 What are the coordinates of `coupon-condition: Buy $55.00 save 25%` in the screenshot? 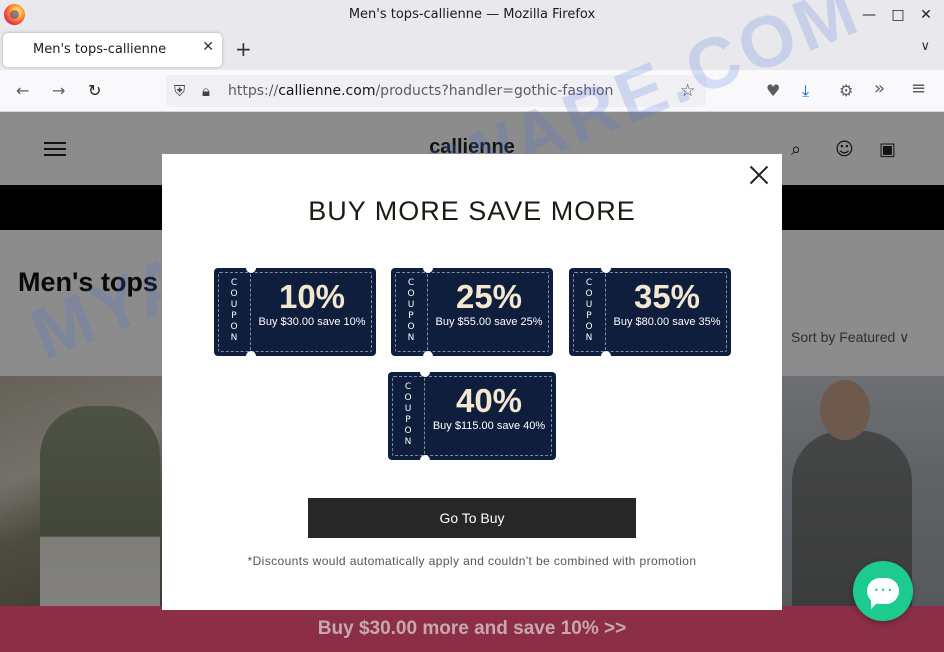 It's located at (489, 322).